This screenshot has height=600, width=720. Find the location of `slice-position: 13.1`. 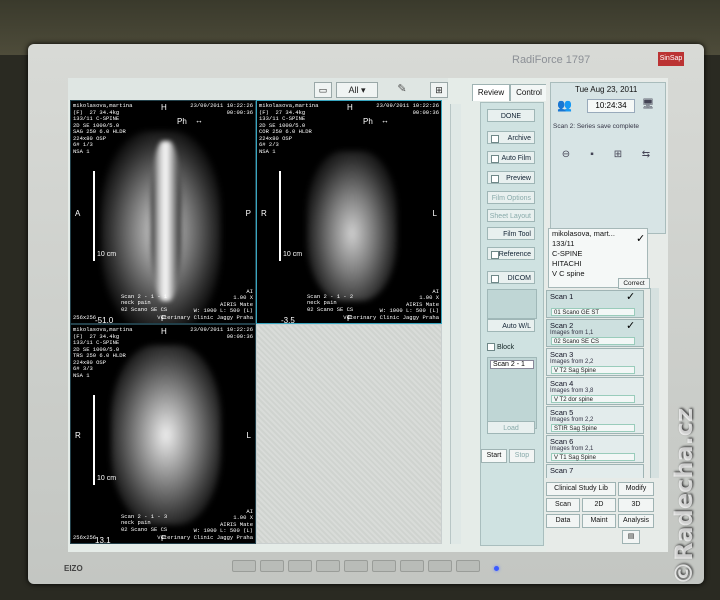

slice-position: 13.1 is located at coordinates (103, 540).